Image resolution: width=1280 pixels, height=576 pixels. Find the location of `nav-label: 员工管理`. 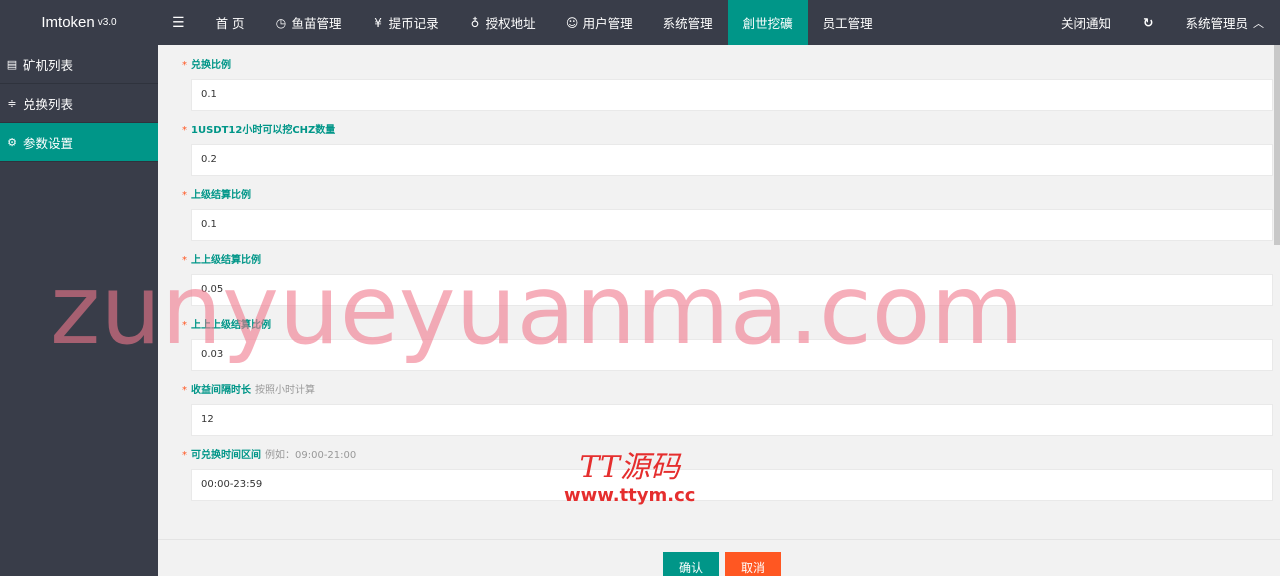

nav-label: 员工管理 is located at coordinates (847, 23).